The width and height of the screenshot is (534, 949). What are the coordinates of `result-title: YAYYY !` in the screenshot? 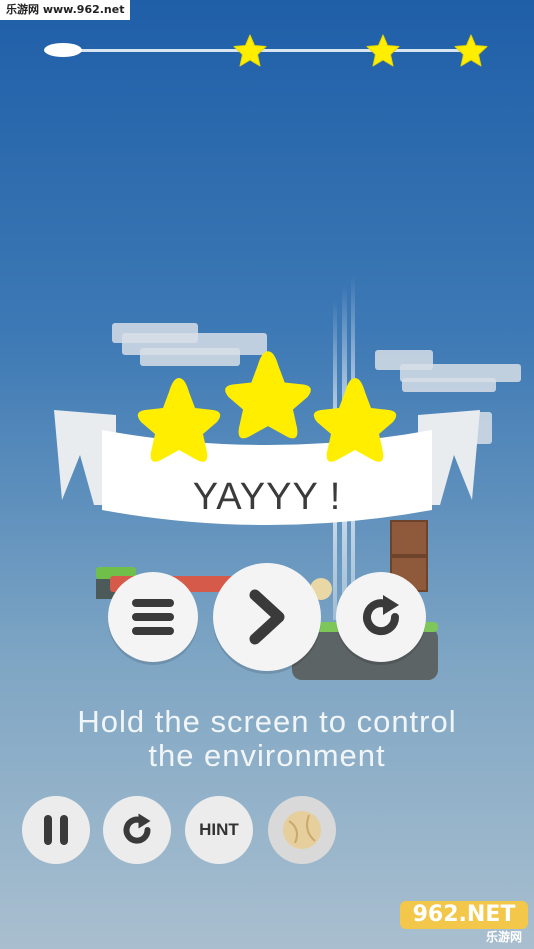 It's located at (267, 497).